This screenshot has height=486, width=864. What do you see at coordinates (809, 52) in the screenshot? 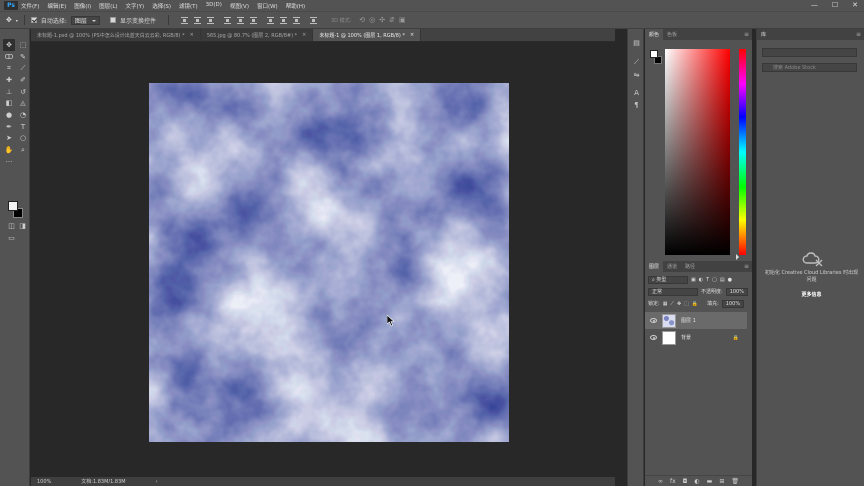
I see `library-select` at bounding box center [809, 52].